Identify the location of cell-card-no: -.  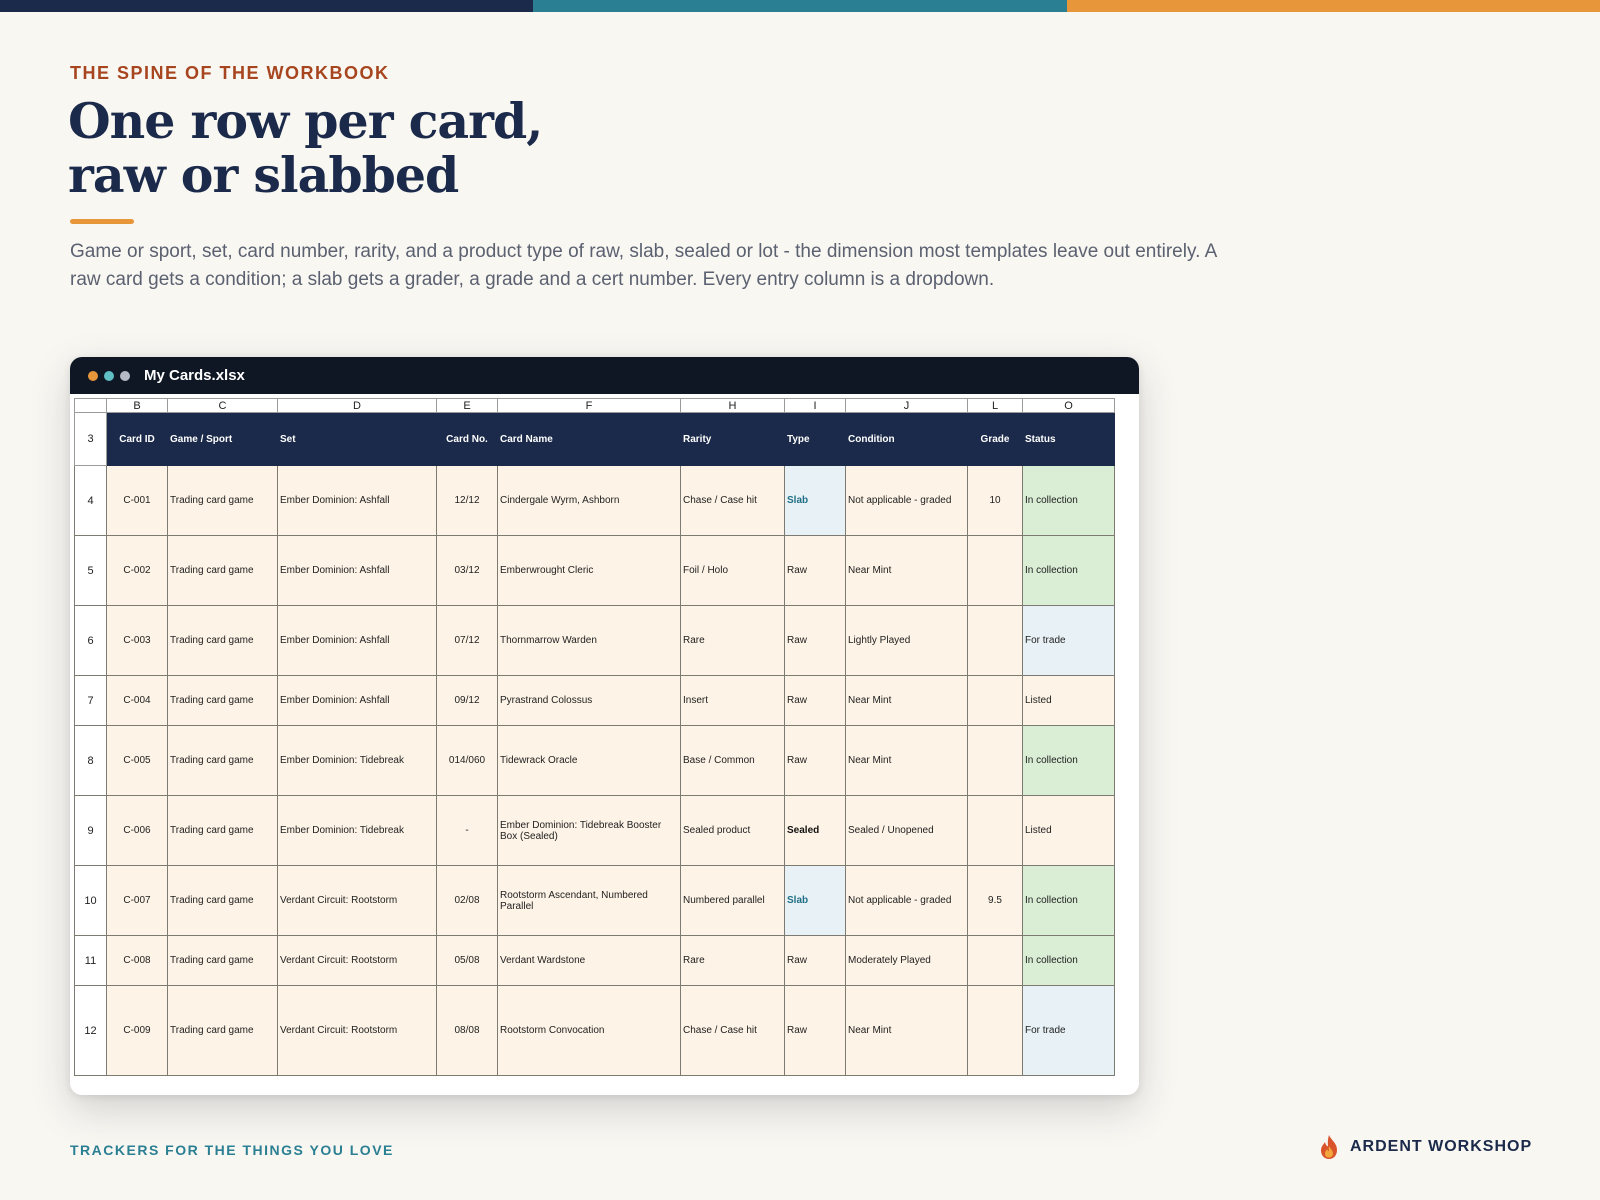
(467, 830).